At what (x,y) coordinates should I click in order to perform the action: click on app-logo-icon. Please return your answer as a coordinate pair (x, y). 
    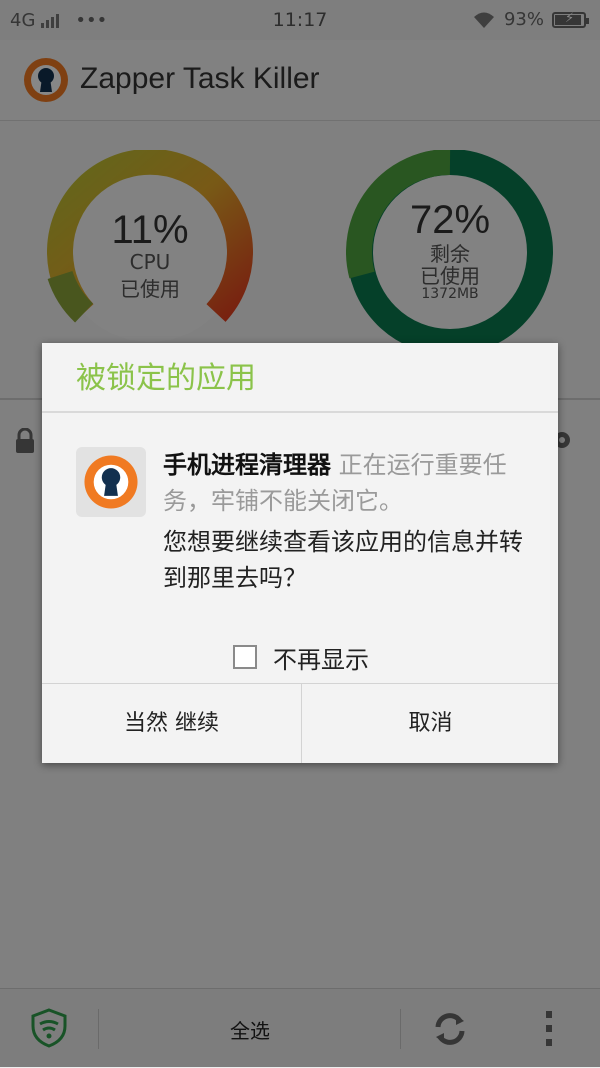
    Looking at the image, I should click on (111, 482).